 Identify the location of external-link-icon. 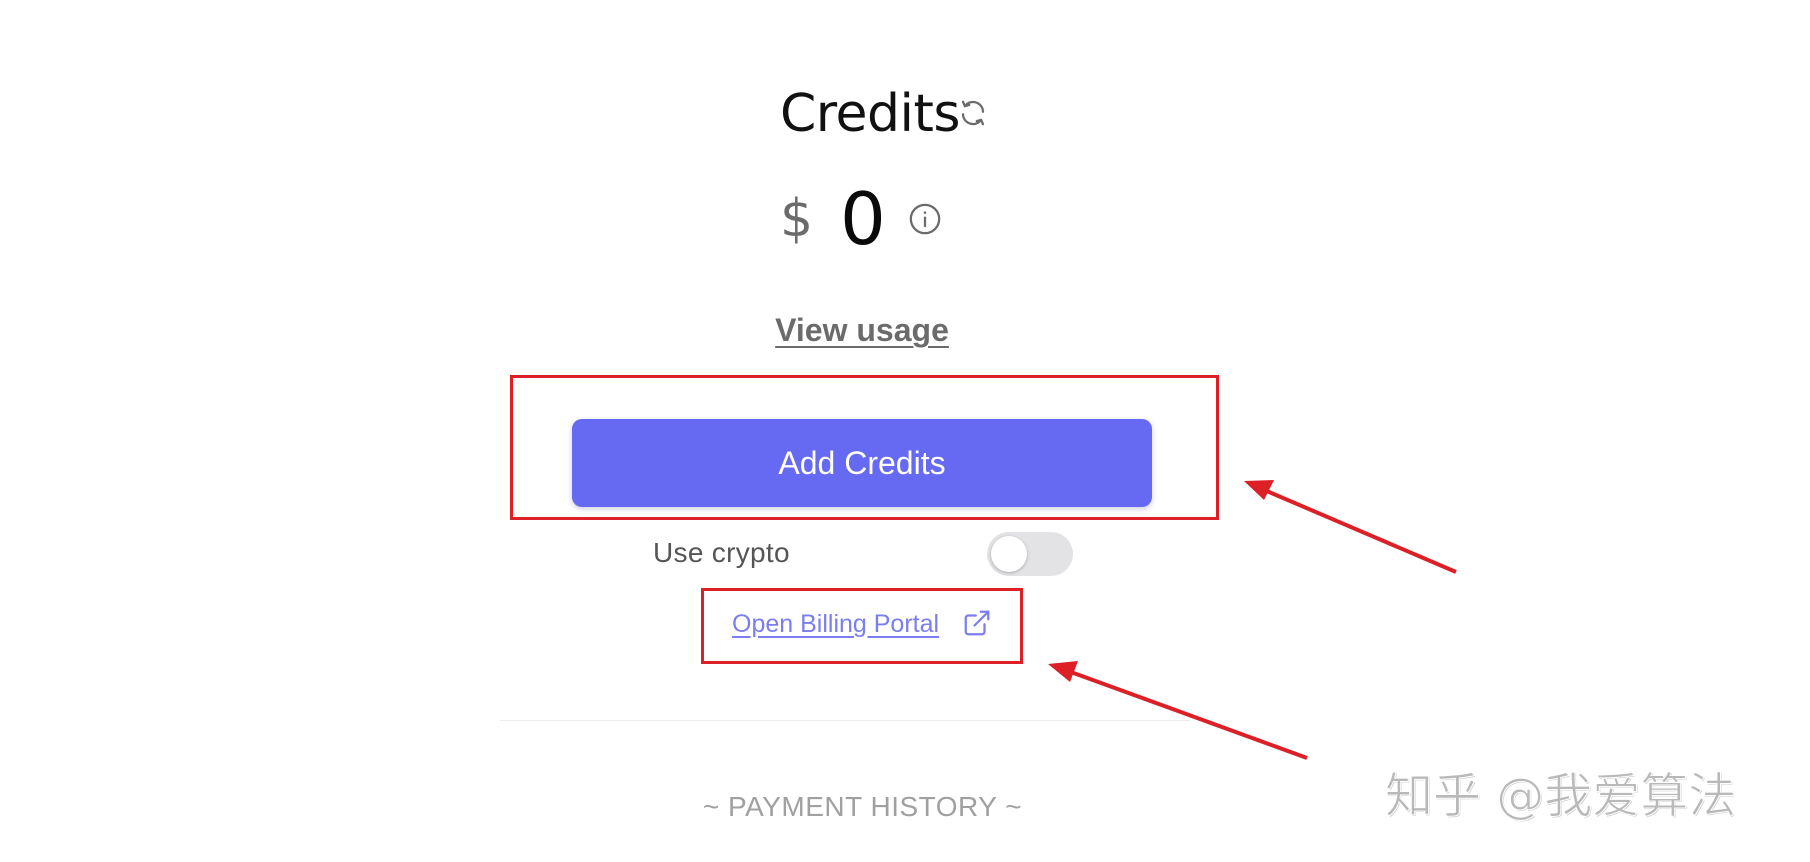
(977, 623).